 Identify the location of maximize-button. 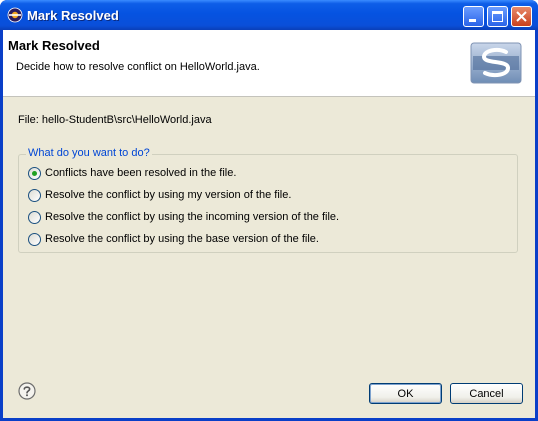
(497, 16).